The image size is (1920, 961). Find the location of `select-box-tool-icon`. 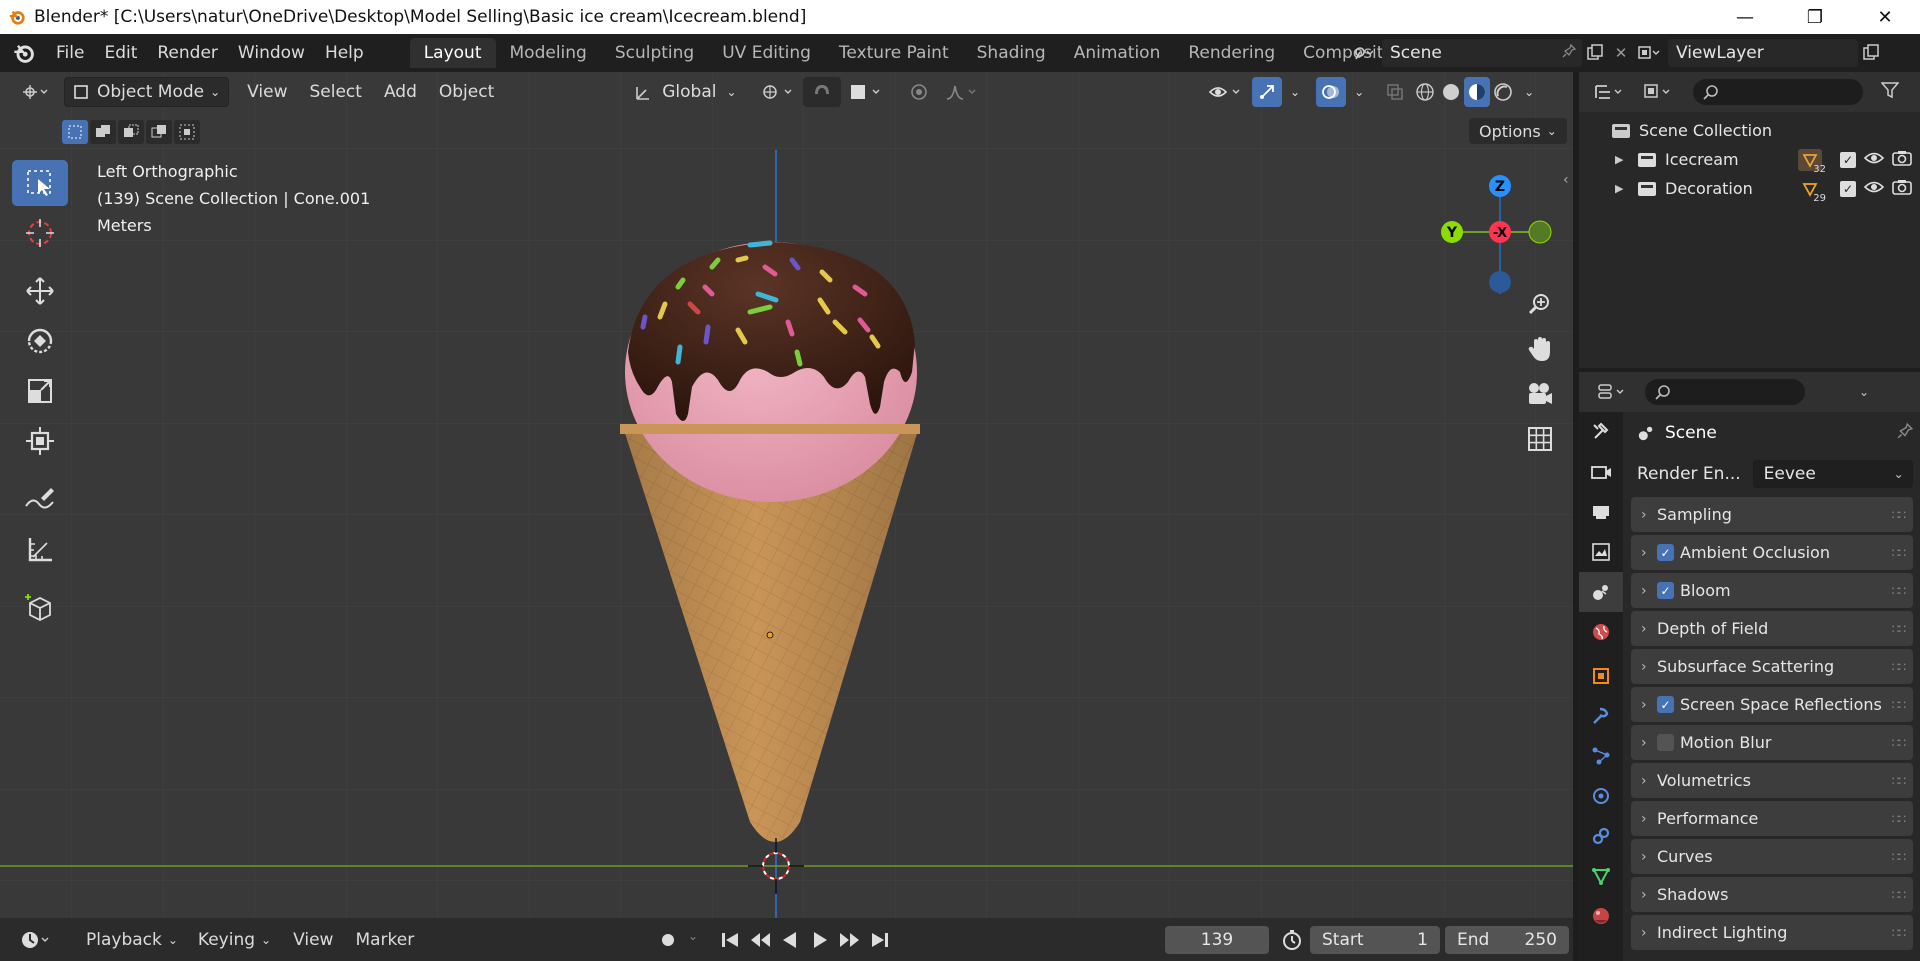

select-box-tool-icon is located at coordinates (40, 183).